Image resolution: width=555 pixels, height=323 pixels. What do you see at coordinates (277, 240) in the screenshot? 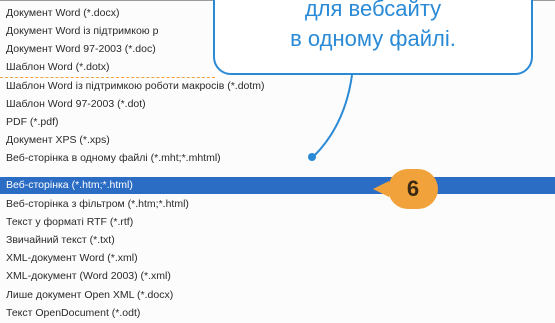
I see `list-item-txt: Звичайний текст (*.txt)` at bounding box center [277, 240].